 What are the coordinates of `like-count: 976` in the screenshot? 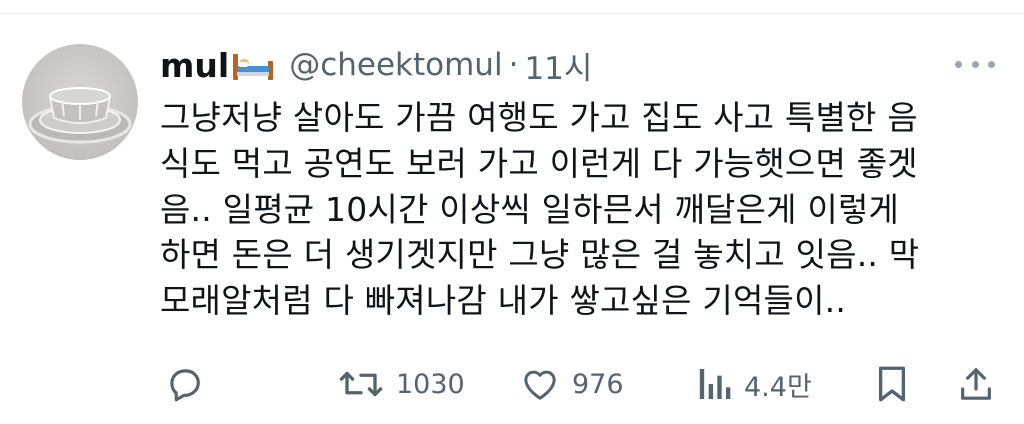 It's located at (598, 384).